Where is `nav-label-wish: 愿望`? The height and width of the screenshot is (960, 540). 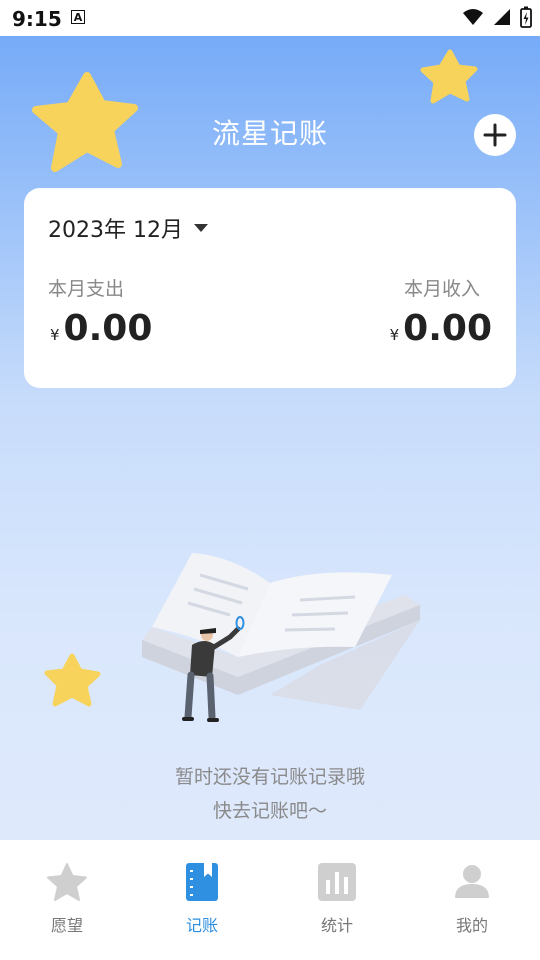
nav-label-wish: 愿望 is located at coordinates (66, 925).